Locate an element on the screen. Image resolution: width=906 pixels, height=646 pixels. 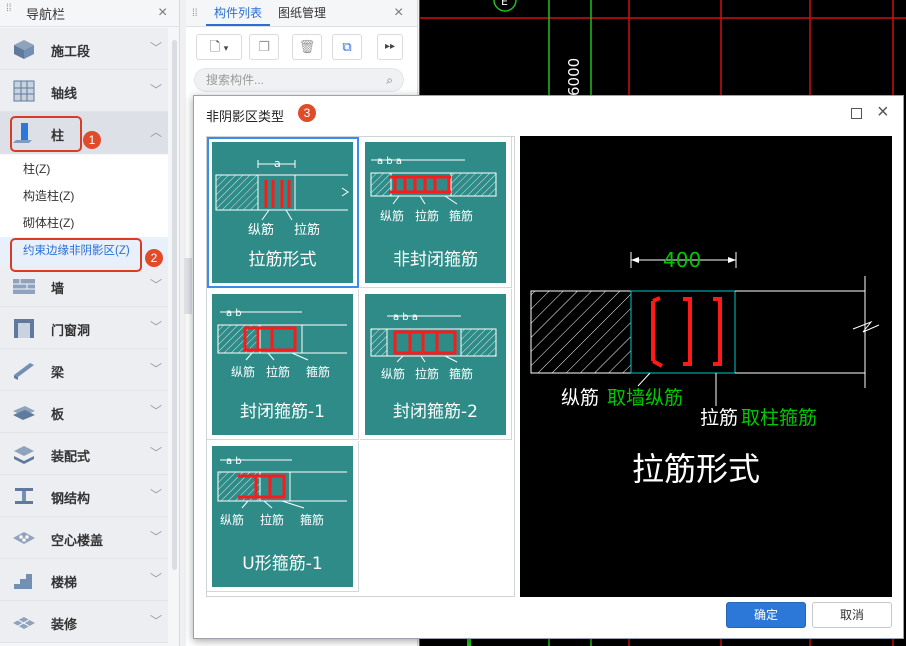
nav-item-label: 装配式 is located at coordinates (71, 456).